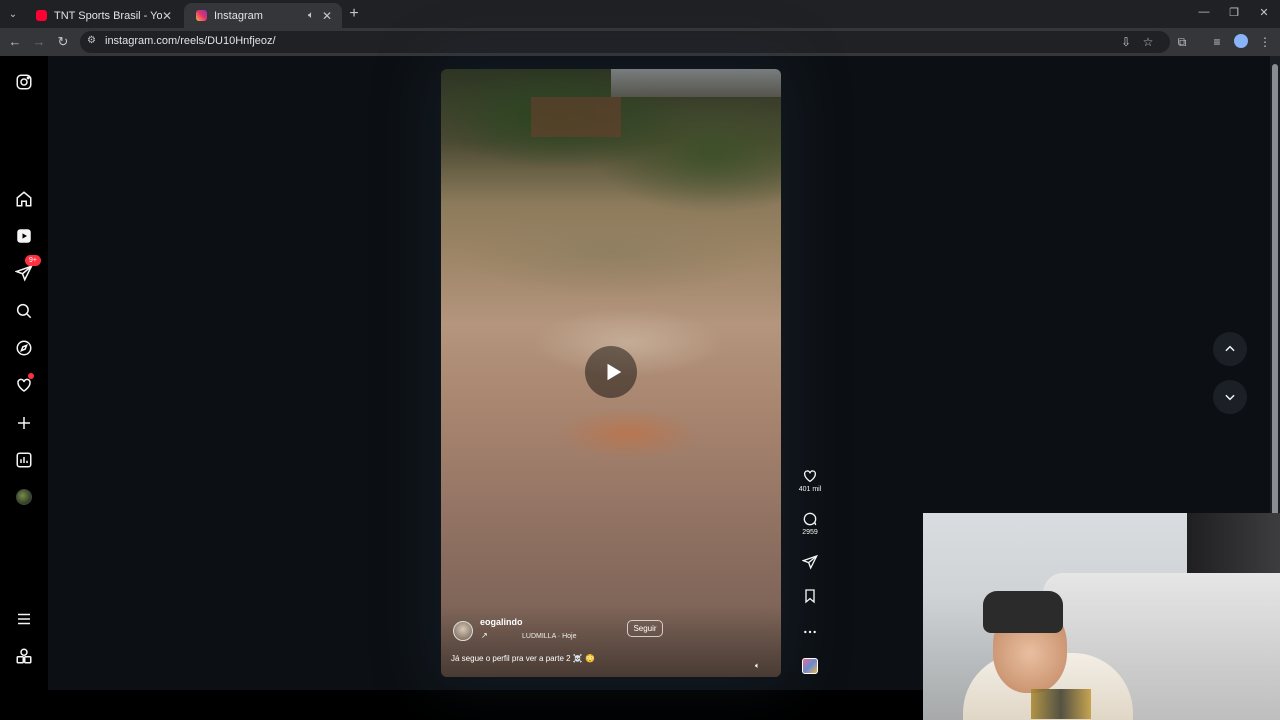 The image size is (1280, 720). I want to click on address-bar: ⚙ instagram.com/reels/DU10Hnfjeoz/, so click(625, 42).